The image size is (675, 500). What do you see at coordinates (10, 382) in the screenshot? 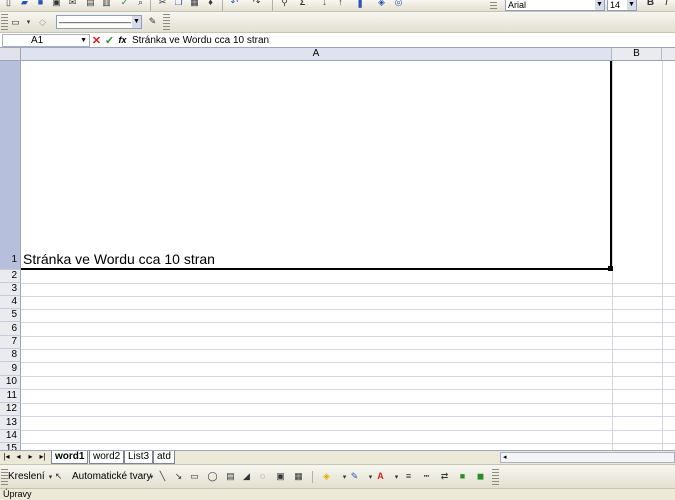
I see `row-header-10: 10` at bounding box center [10, 382].